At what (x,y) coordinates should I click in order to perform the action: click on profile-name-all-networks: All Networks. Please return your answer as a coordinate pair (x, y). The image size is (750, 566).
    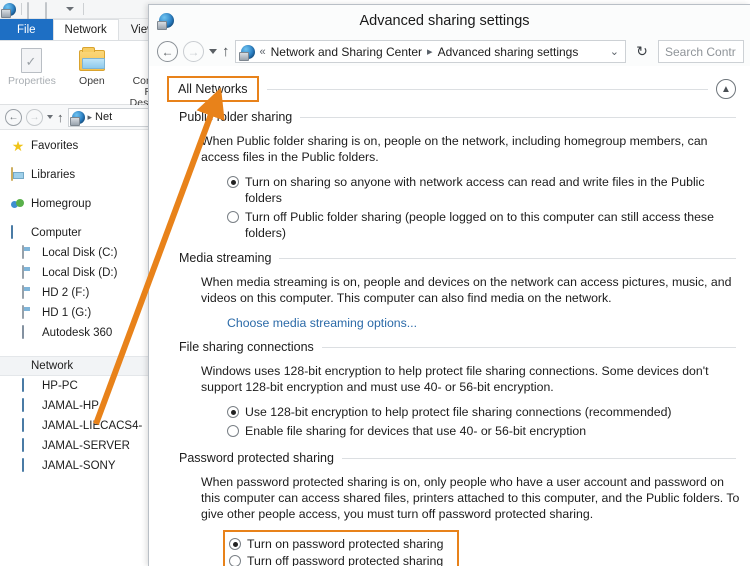
    Looking at the image, I should click on (213, 89).